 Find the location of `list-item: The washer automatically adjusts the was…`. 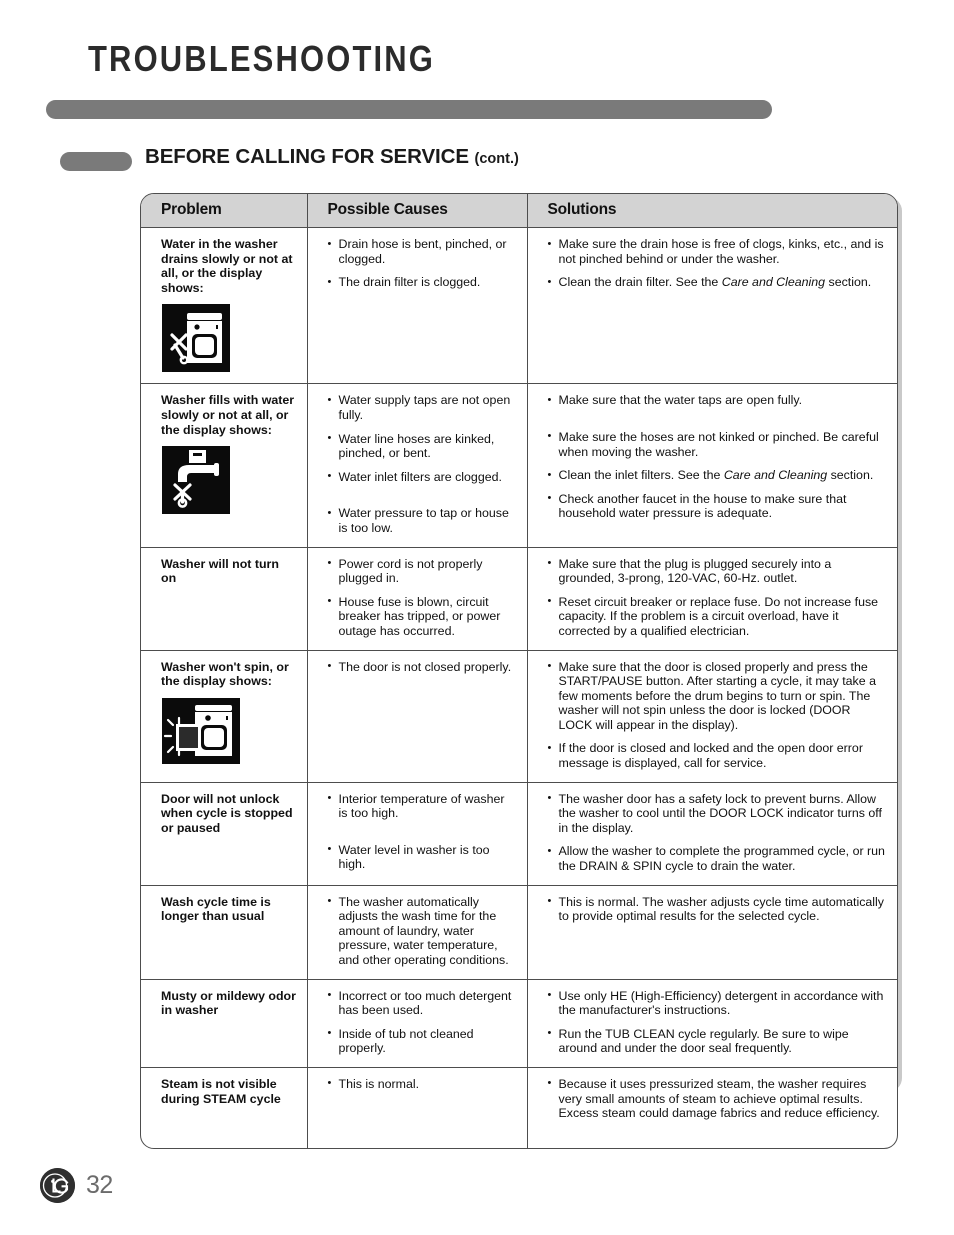

list-item: The washer automatically adjusts the was… is located at coordinates (422, 931).